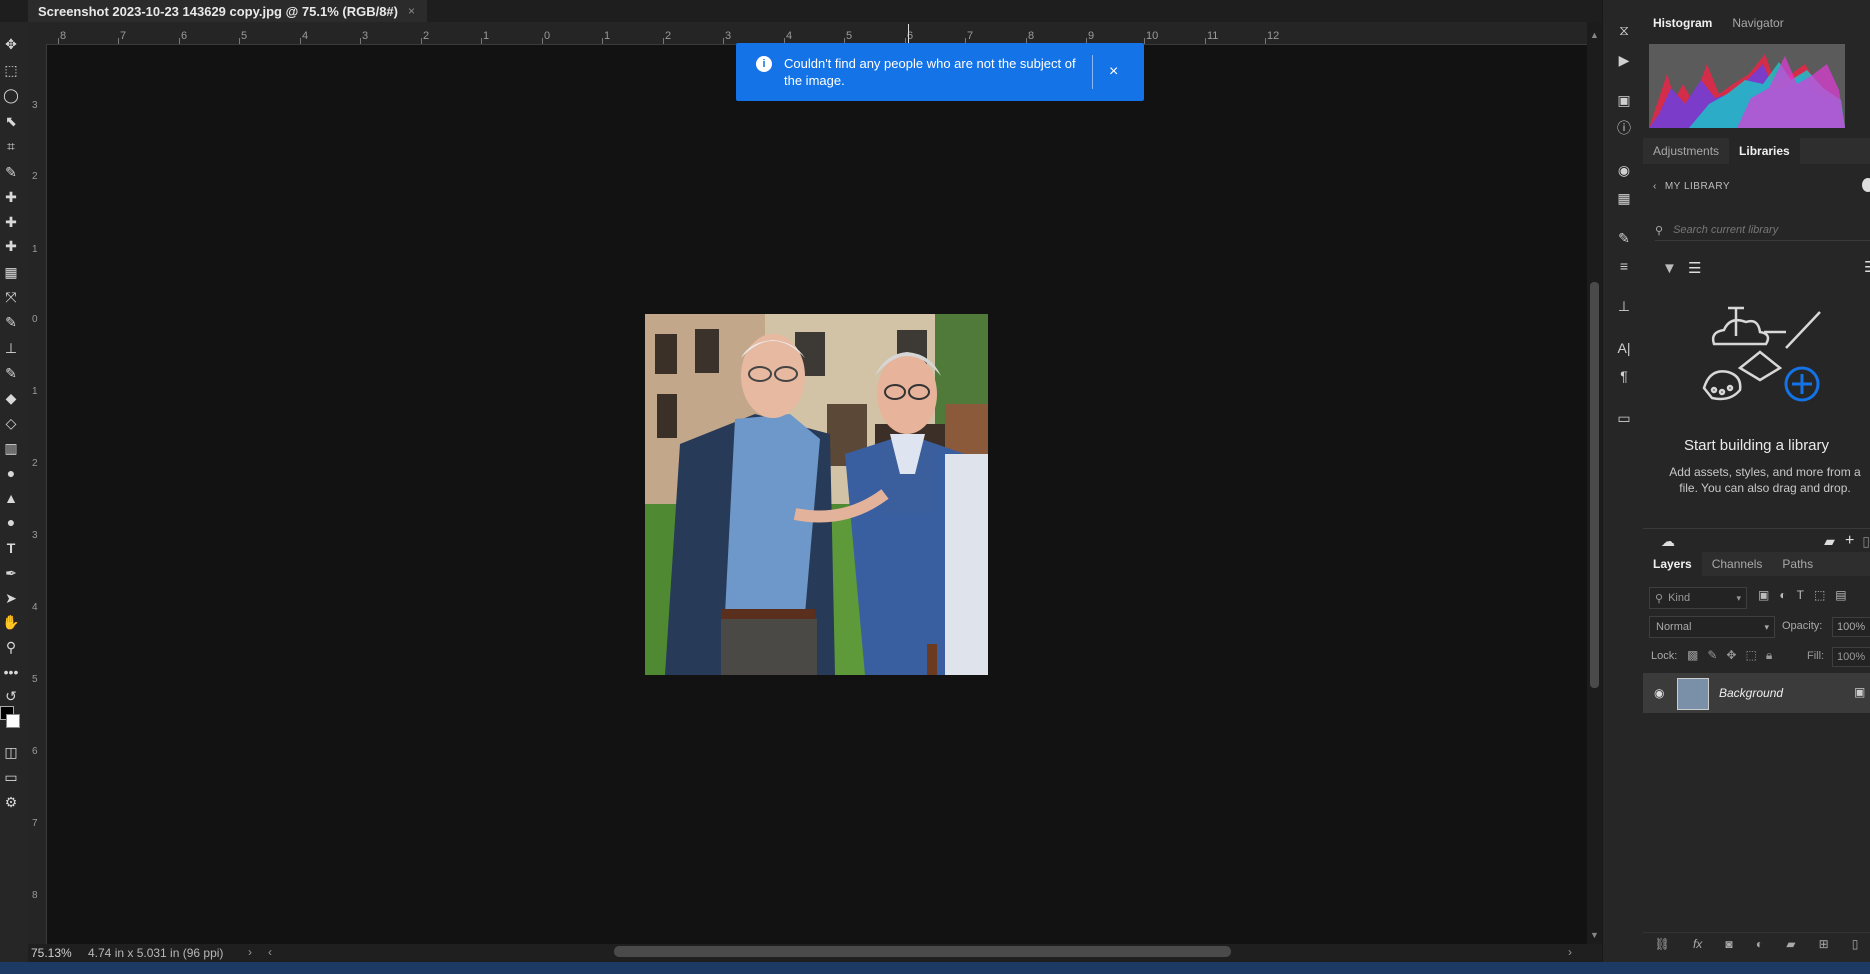  What do you see at coordinates (1782, 595) in the screenshot?
I see `adjustment-layer-filter-icon: ◐` at bounding box center [1782, 595].